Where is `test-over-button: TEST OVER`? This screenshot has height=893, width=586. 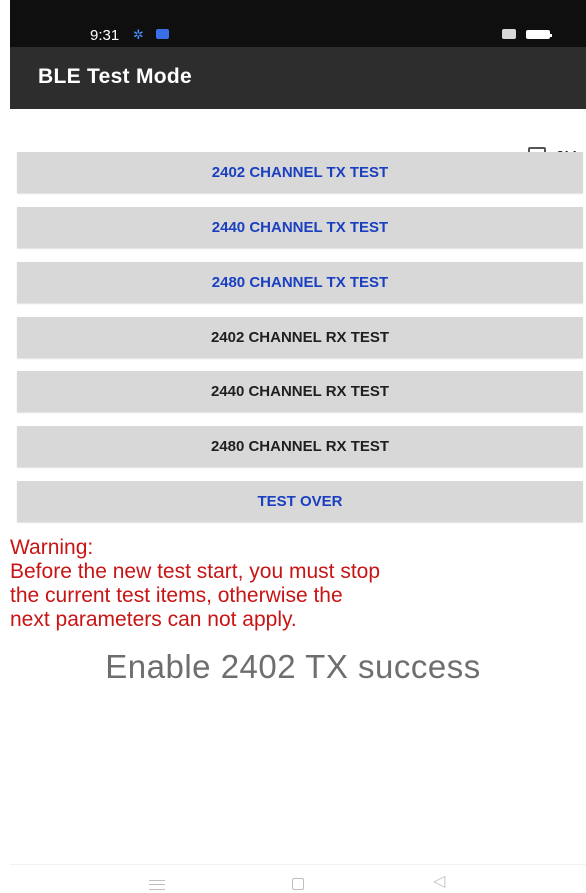 test-over-button: TEST OVER is located at coordinates (300, 501).